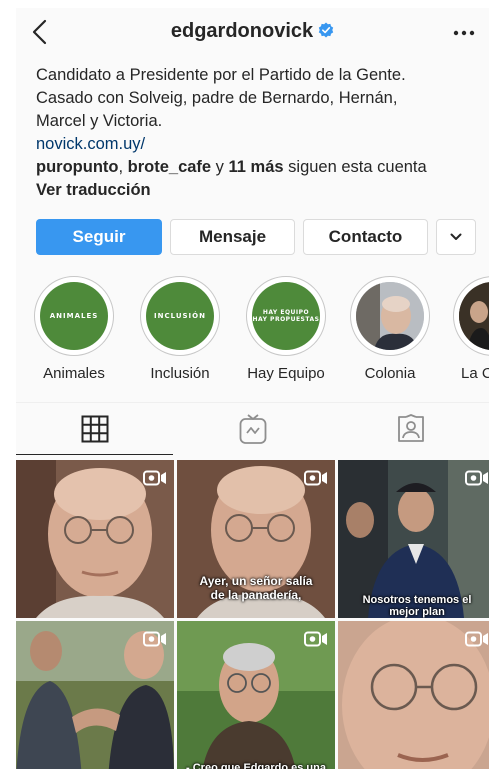  I want to click on follower-name: puropunto, so click(77, 167).